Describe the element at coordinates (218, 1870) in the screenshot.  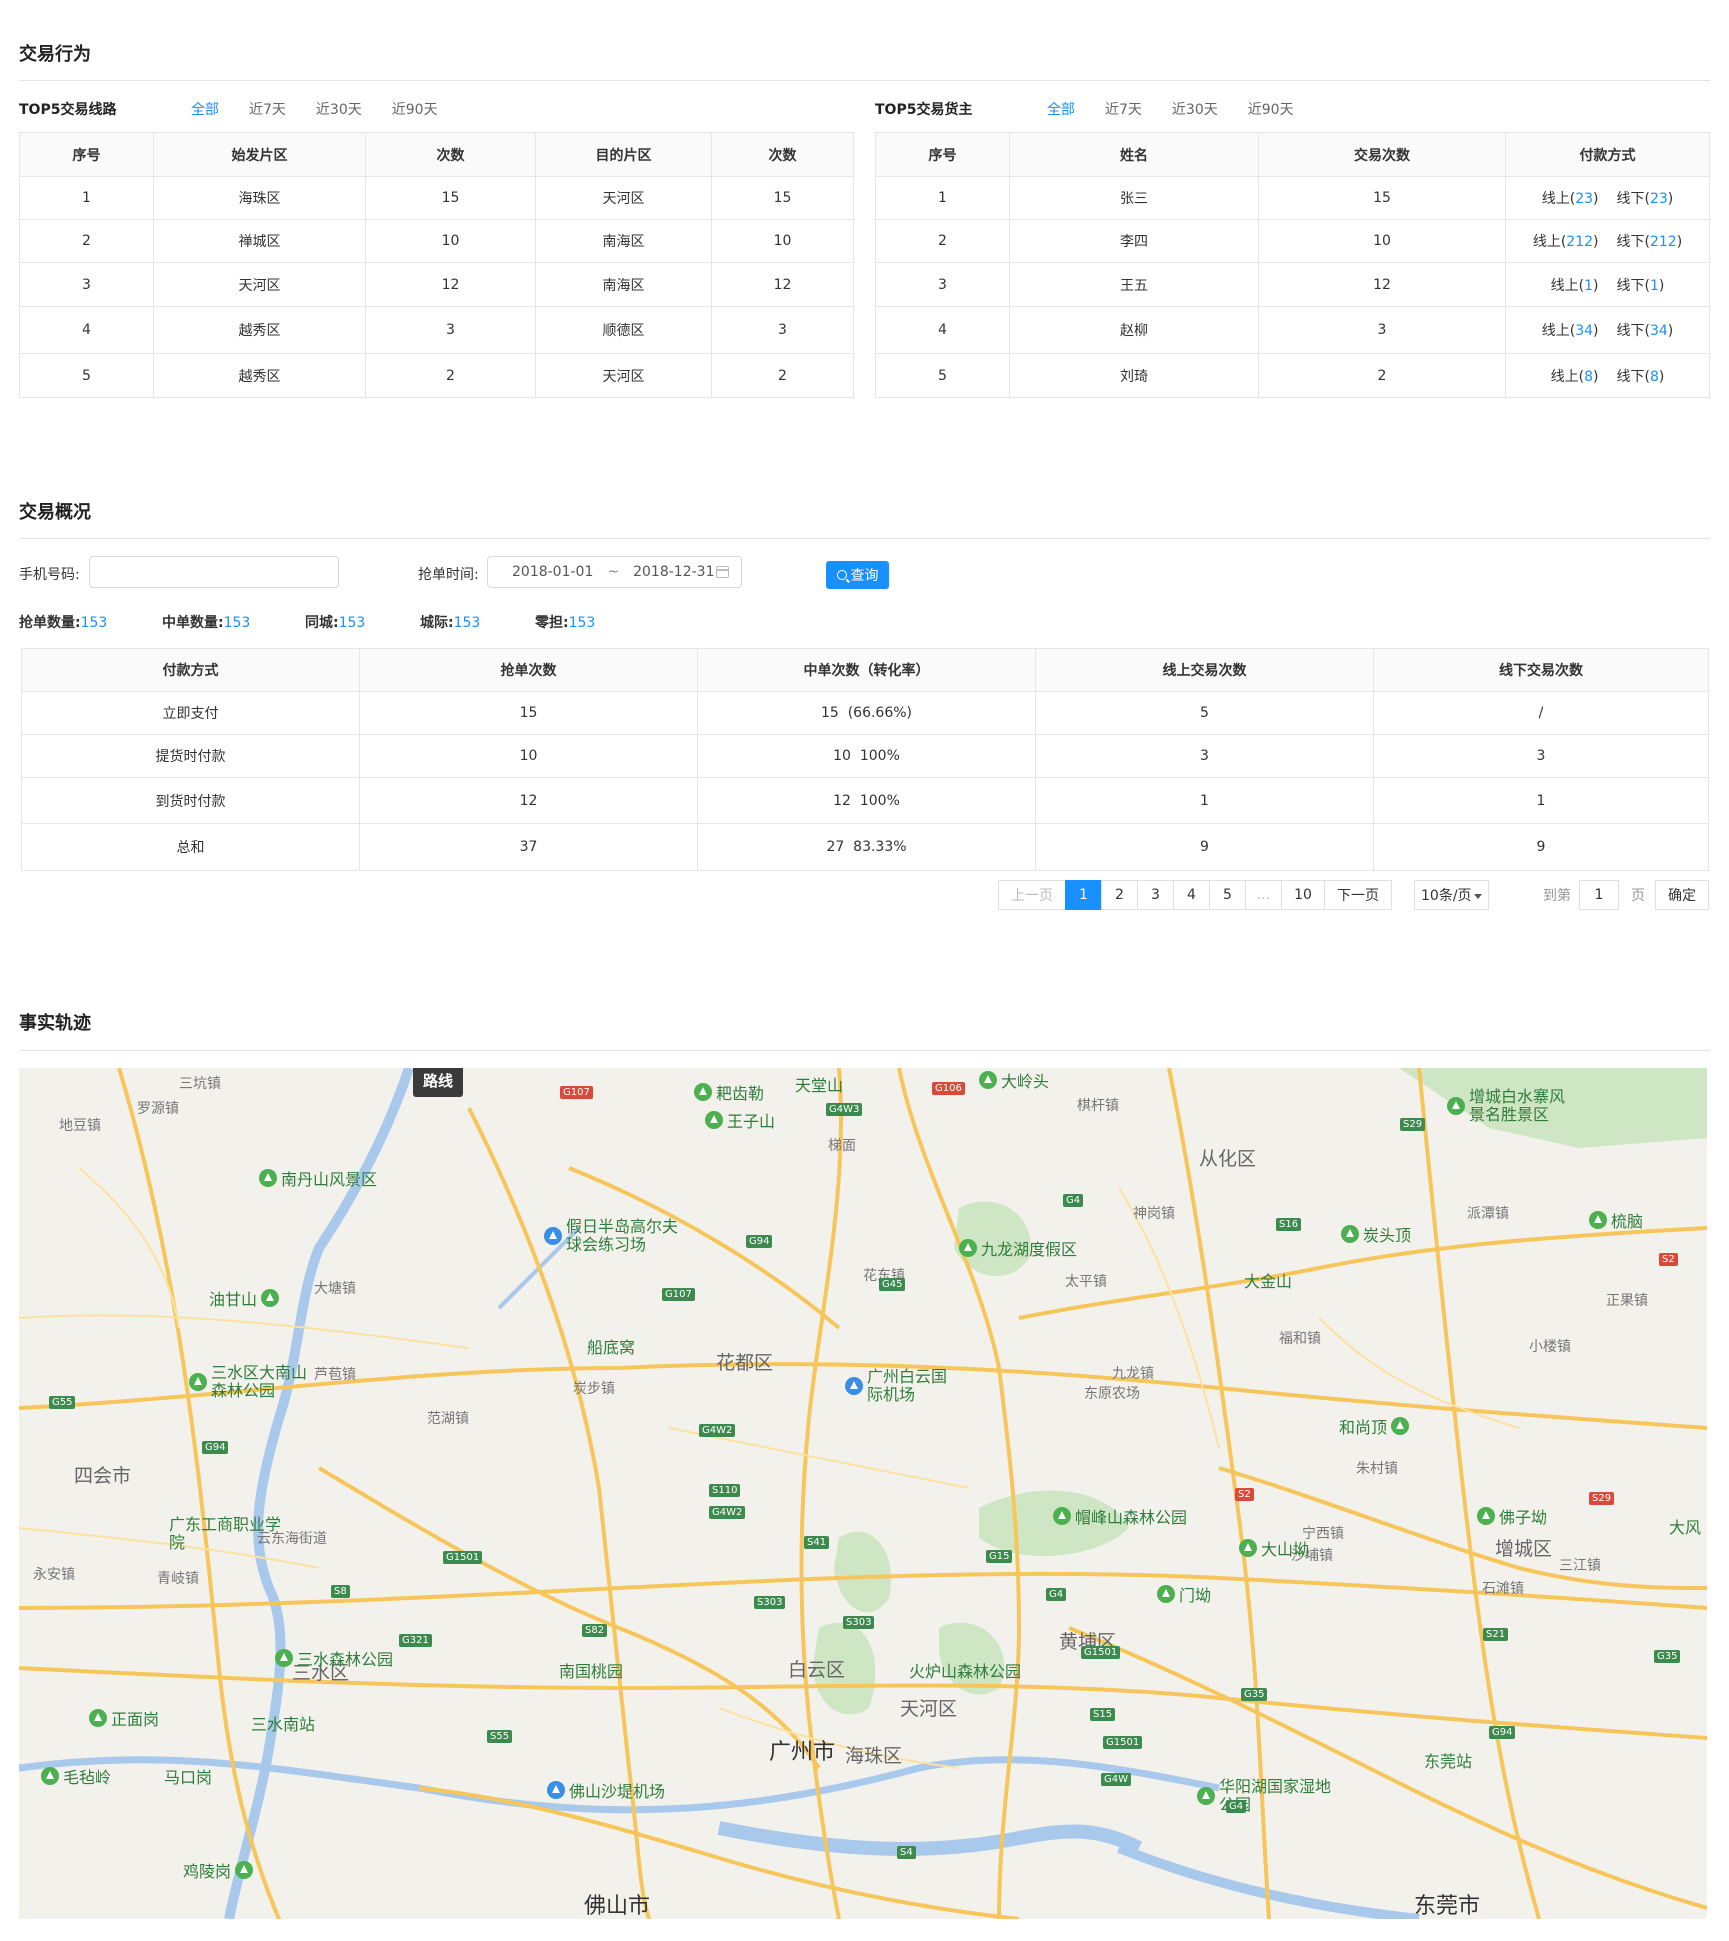
I see `map-poi: 鸡陵岗` at that location.